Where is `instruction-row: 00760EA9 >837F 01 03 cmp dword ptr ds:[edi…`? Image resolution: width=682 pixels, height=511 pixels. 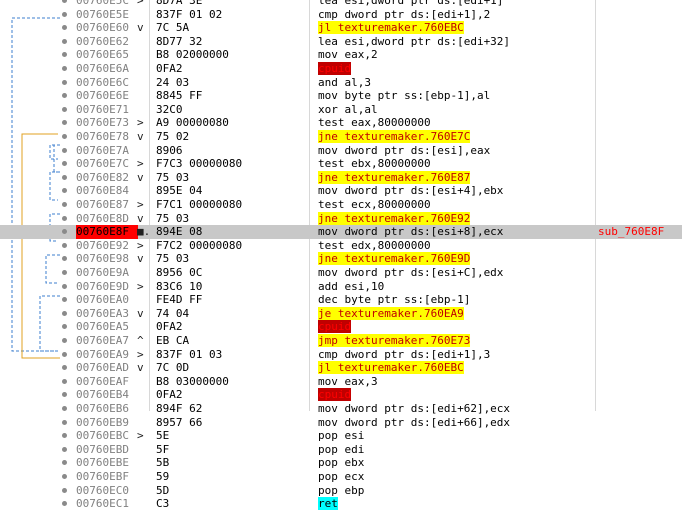 instruction-row: 00760EA9 >837F 01 03 cmp dword ptr ds:[edi… is located at coordinates (341, 355).